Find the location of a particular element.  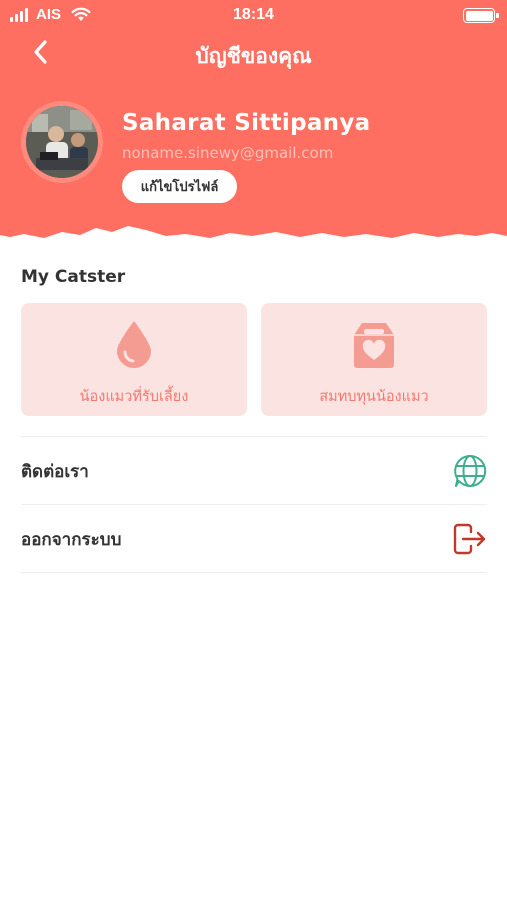

donation-box-icon is located at coordinates (374, 345).